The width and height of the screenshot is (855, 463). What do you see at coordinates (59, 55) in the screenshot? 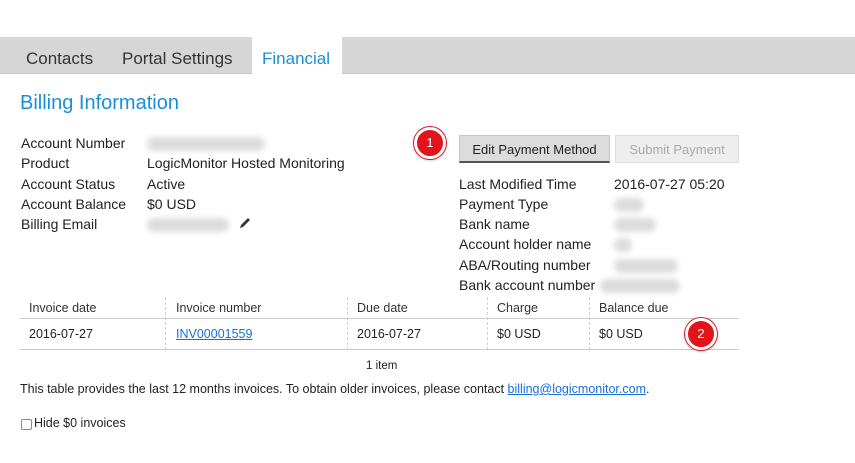
I see `tab-contacts: Contacts` at bounding box center [59, 55].